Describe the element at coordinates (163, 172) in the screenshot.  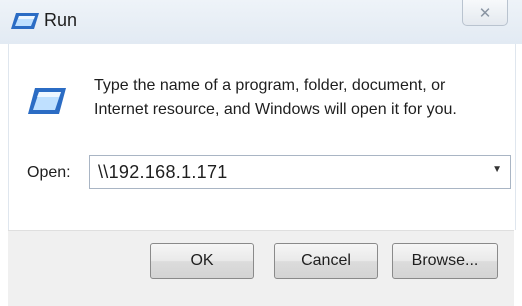
I see `open-input: \\192.168.1.171` at that location.